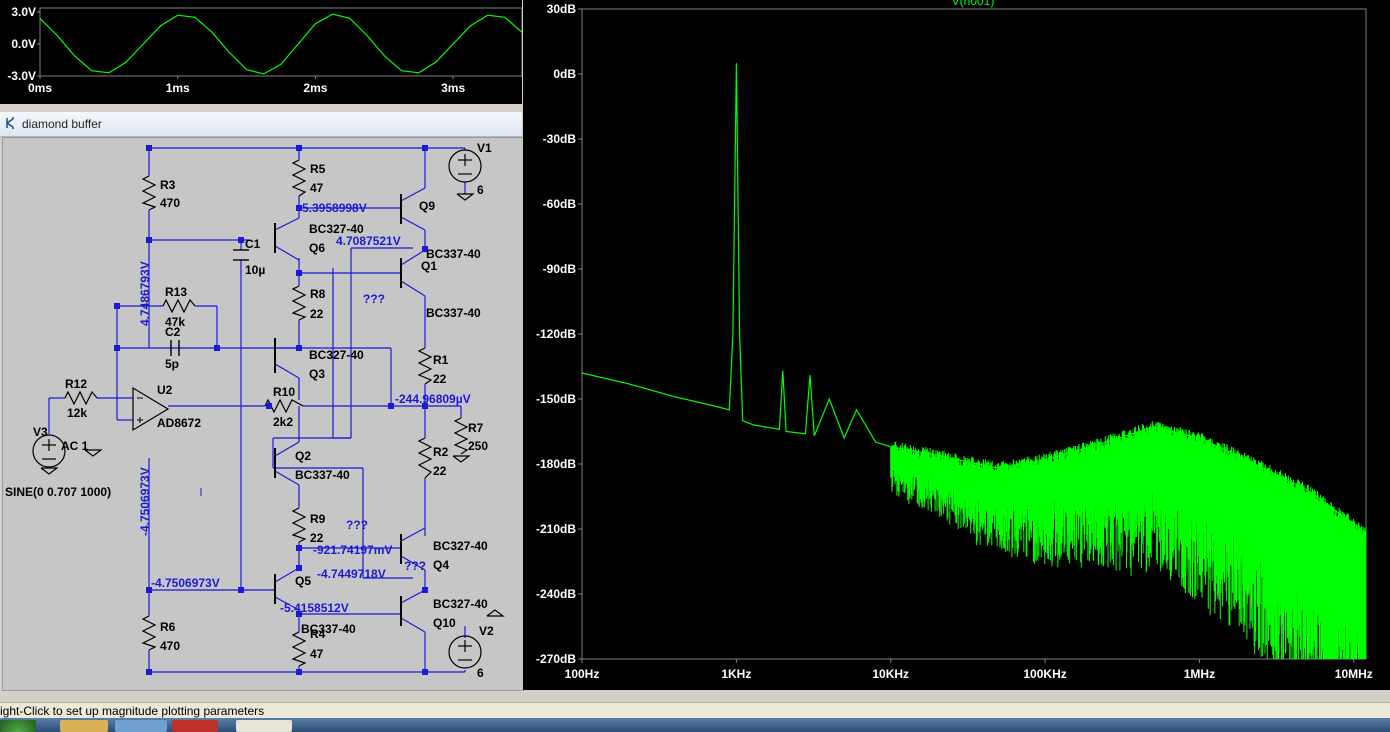  I want to click on spectrum-y-tick-label: -240dB, so click(556, 594).